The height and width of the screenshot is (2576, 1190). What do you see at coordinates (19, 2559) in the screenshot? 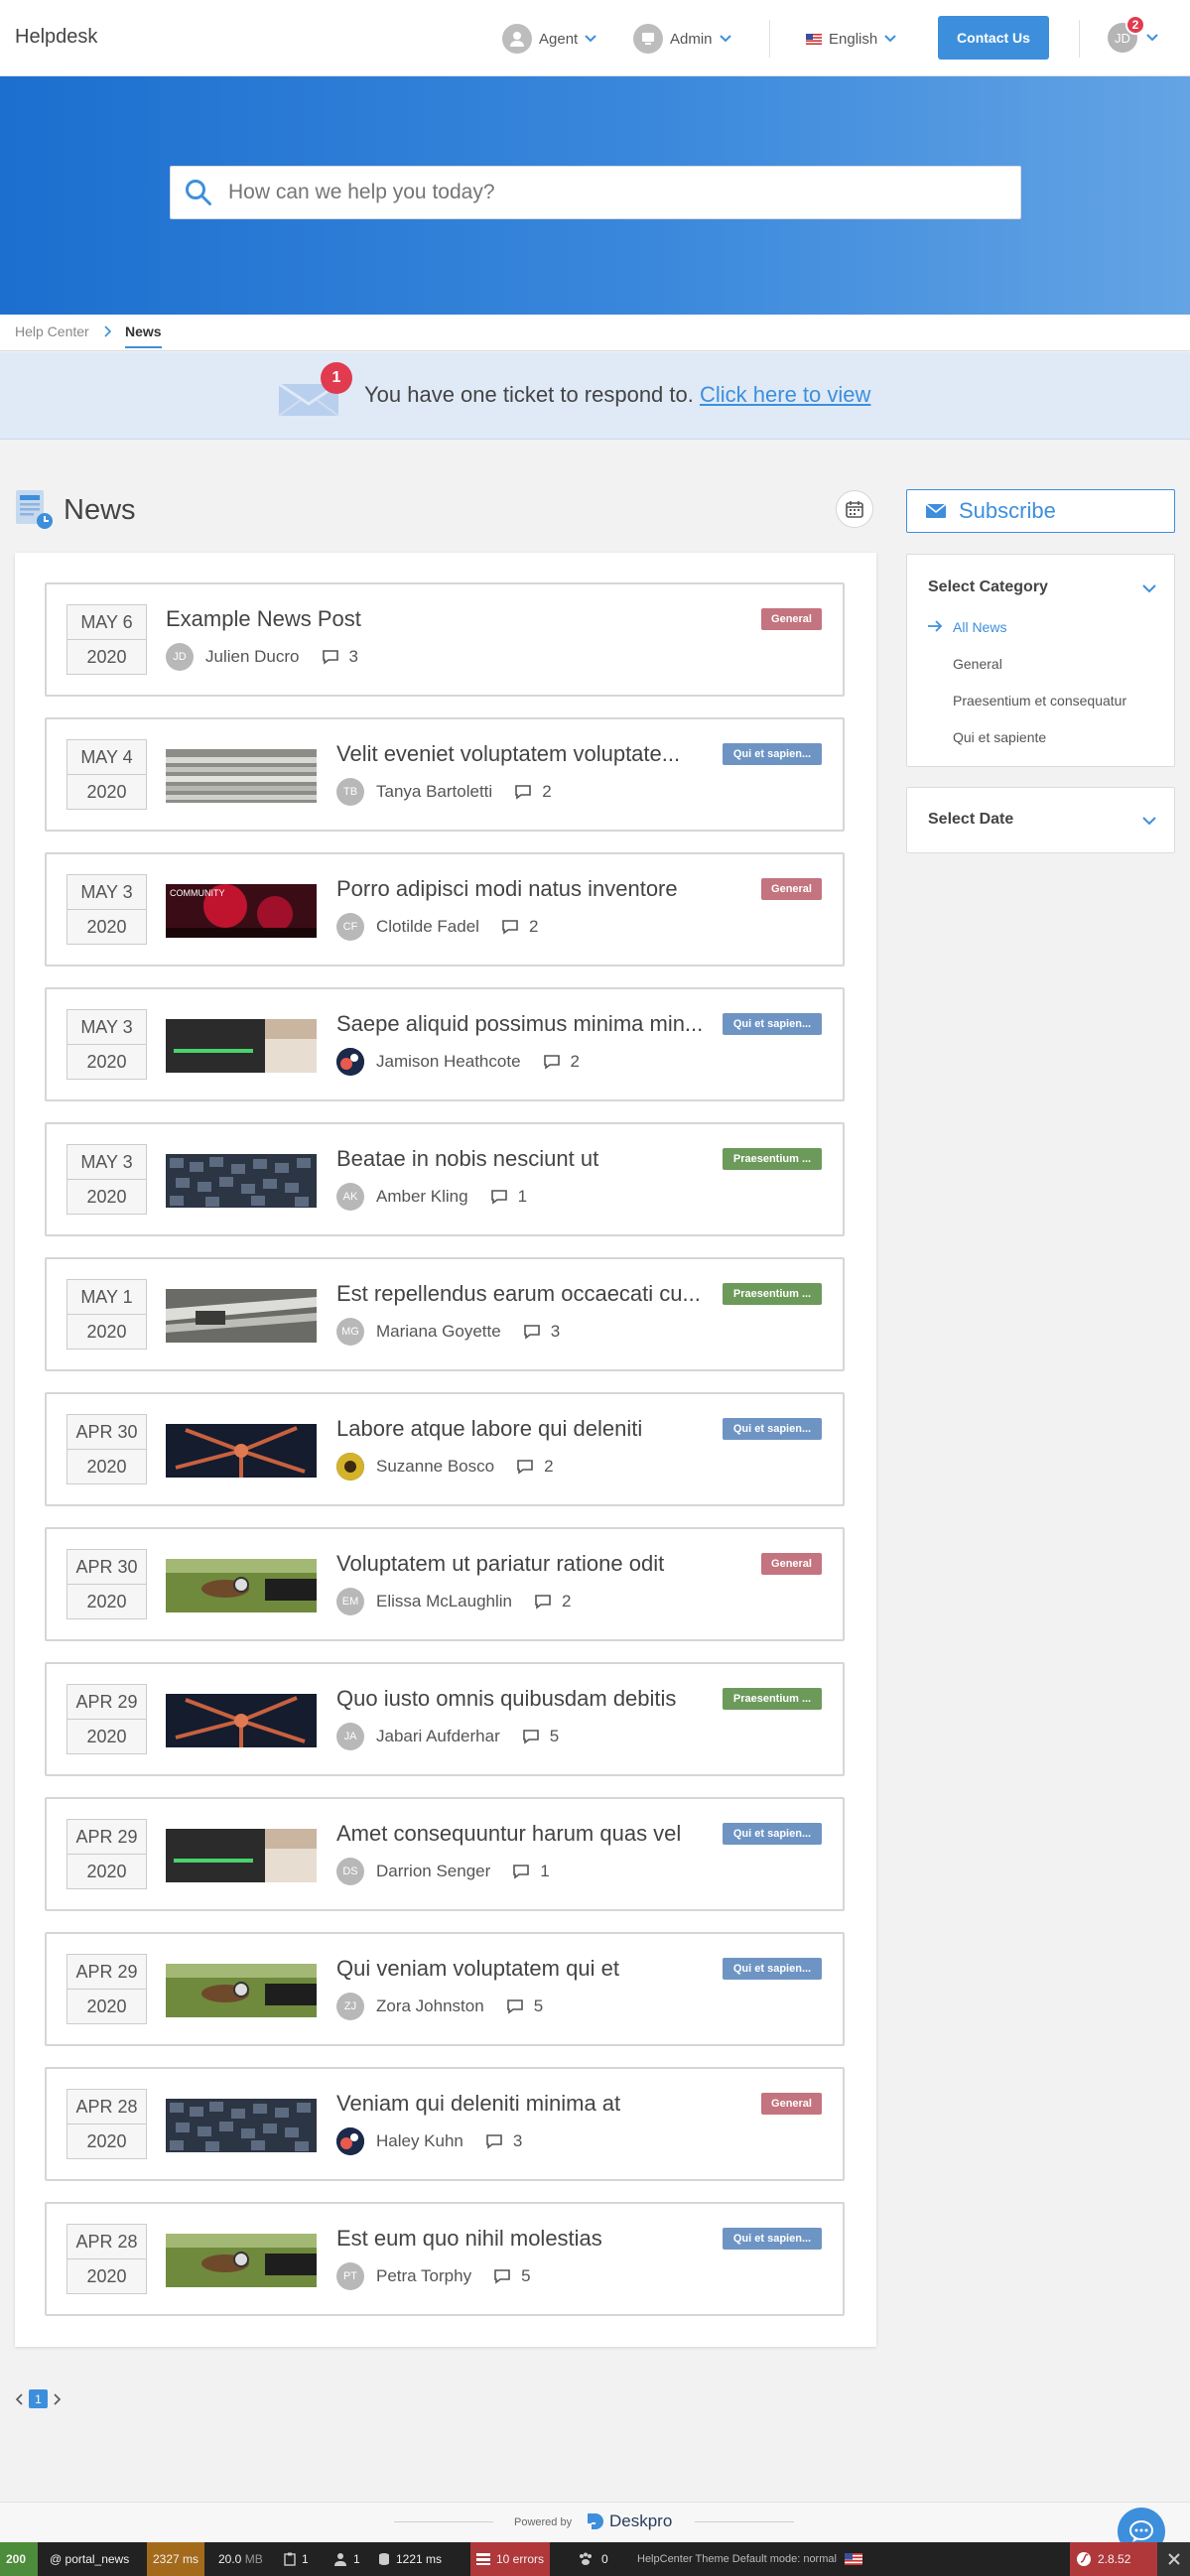
I see `debug-status-code: 200` at bounding box center [19, 2559].